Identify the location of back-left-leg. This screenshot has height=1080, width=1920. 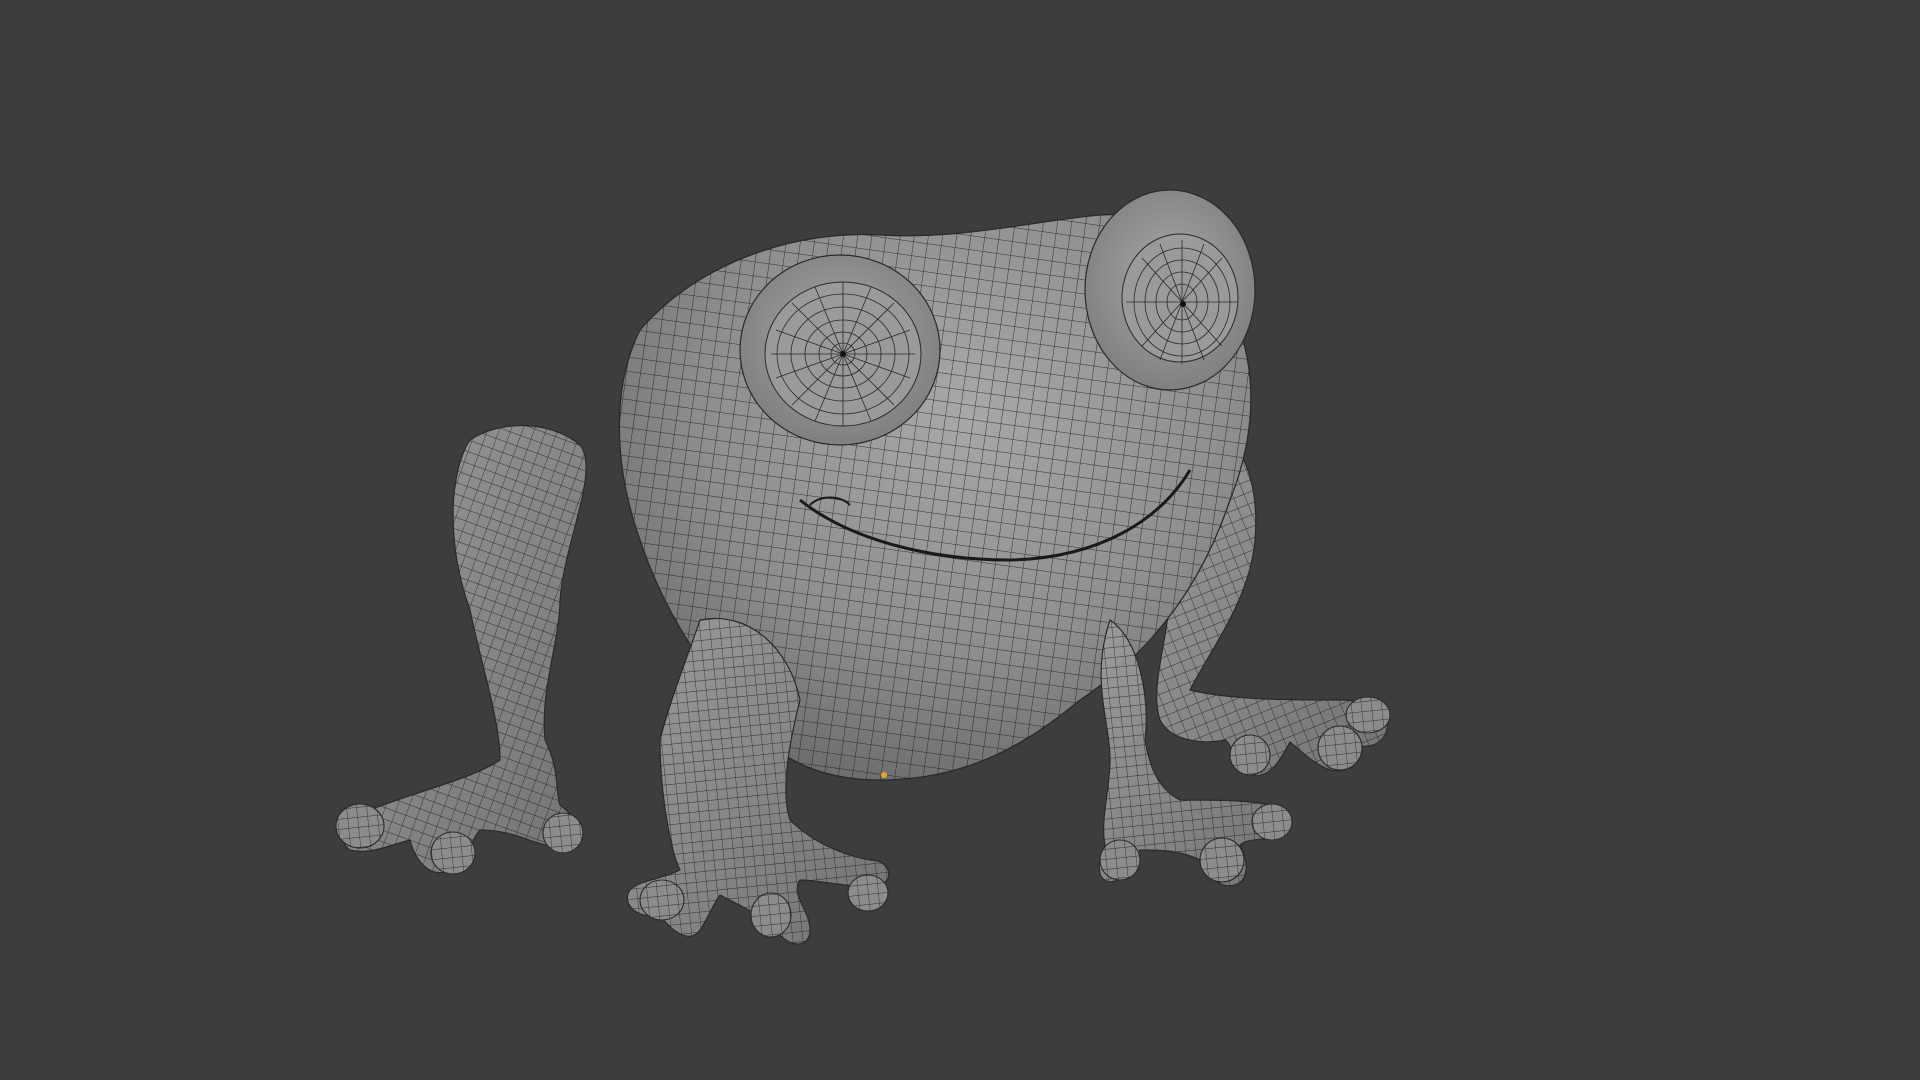
(464, 649).